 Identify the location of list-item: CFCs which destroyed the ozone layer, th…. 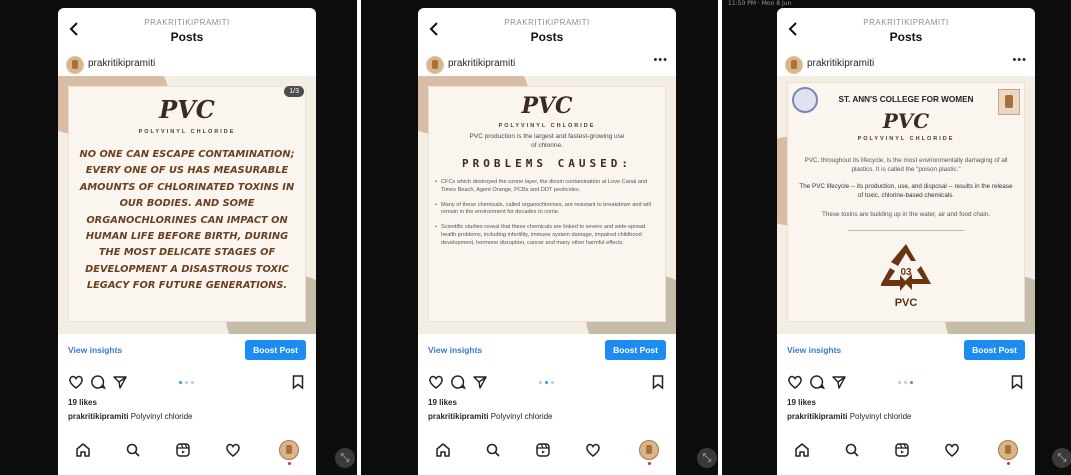
(546, 187).